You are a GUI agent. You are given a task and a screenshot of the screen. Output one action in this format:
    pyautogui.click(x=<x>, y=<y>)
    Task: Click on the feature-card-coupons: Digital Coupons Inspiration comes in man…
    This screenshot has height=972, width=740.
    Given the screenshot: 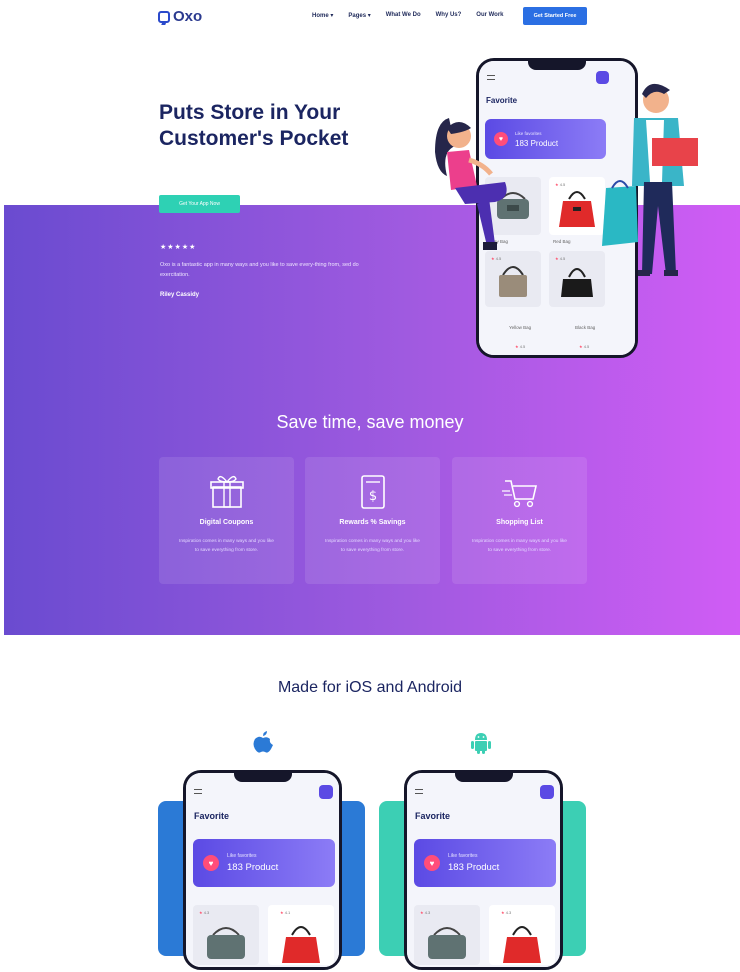 What is the action you would take?
    pyautogui.click(x=226, y=520)
    